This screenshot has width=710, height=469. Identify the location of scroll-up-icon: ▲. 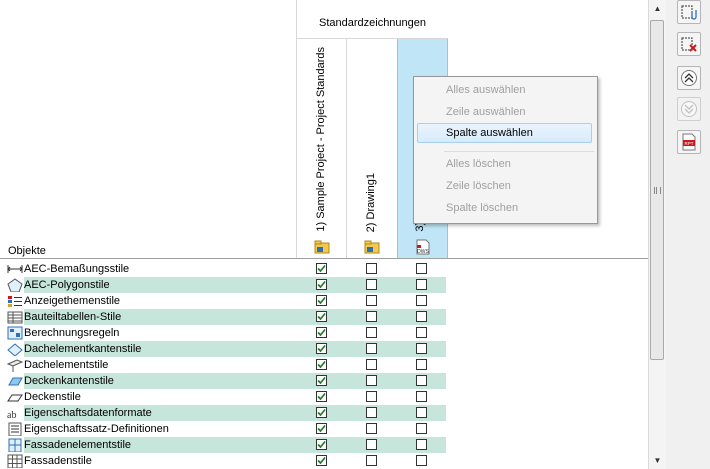
(657, 8).